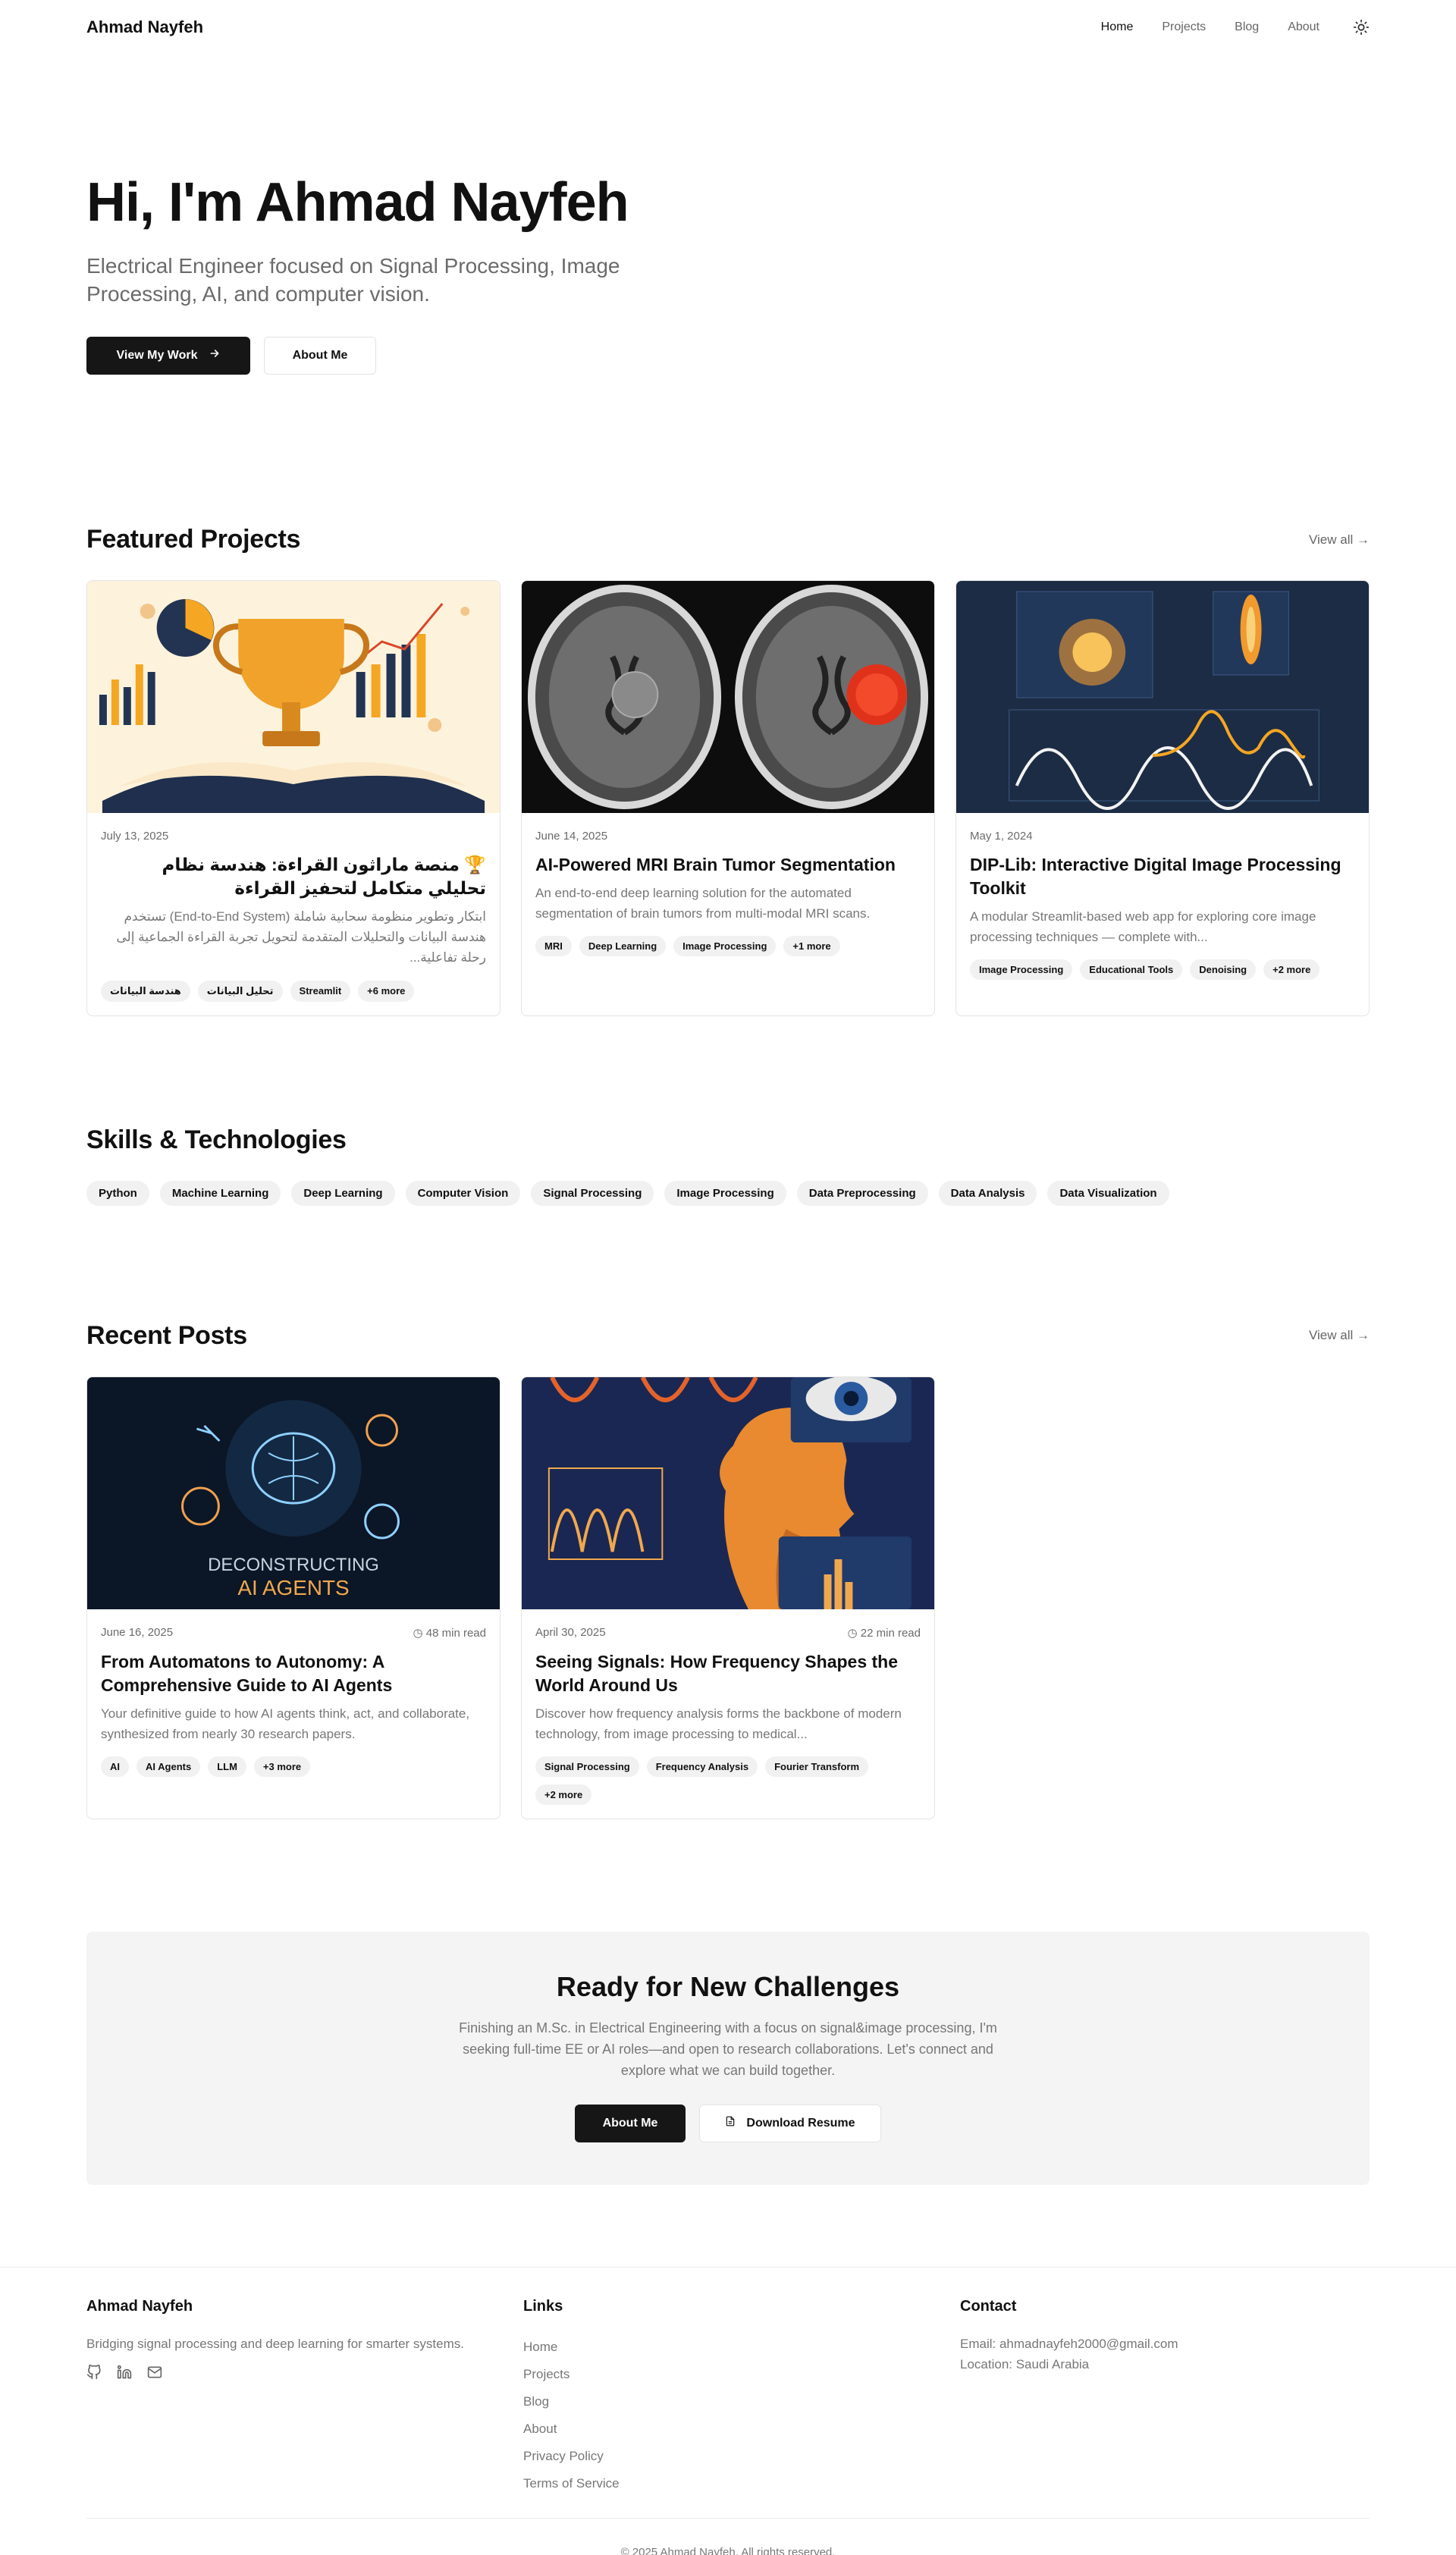 This screenshot has height=2555, width=1456. Describe the element at coordinates (115, 1767) in the screenshot. I see `tag: AI` at that location.